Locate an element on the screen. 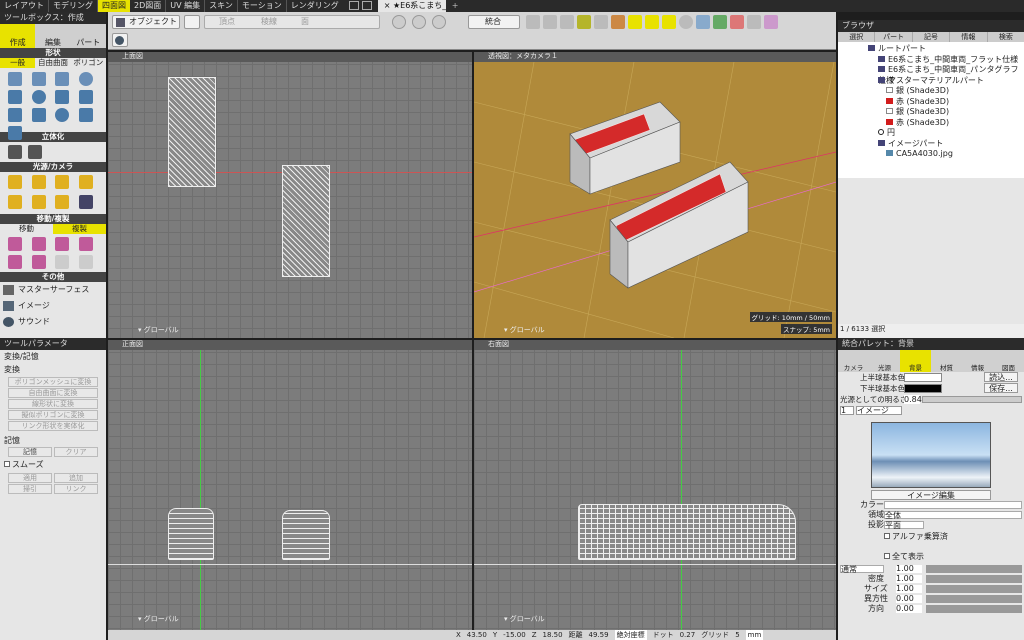  line-light-icon is located at coordinates (85, 182).